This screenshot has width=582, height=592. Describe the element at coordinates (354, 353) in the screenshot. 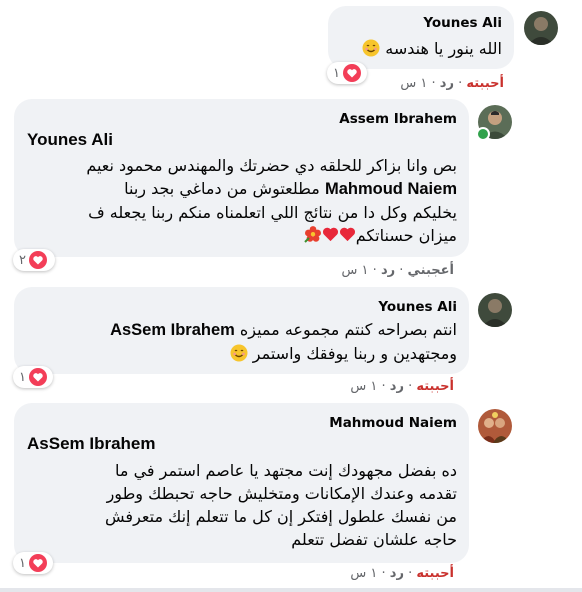

I see `comment-text-segment: ومجتهدين و ربنا يوفقك واستمر` at that location.